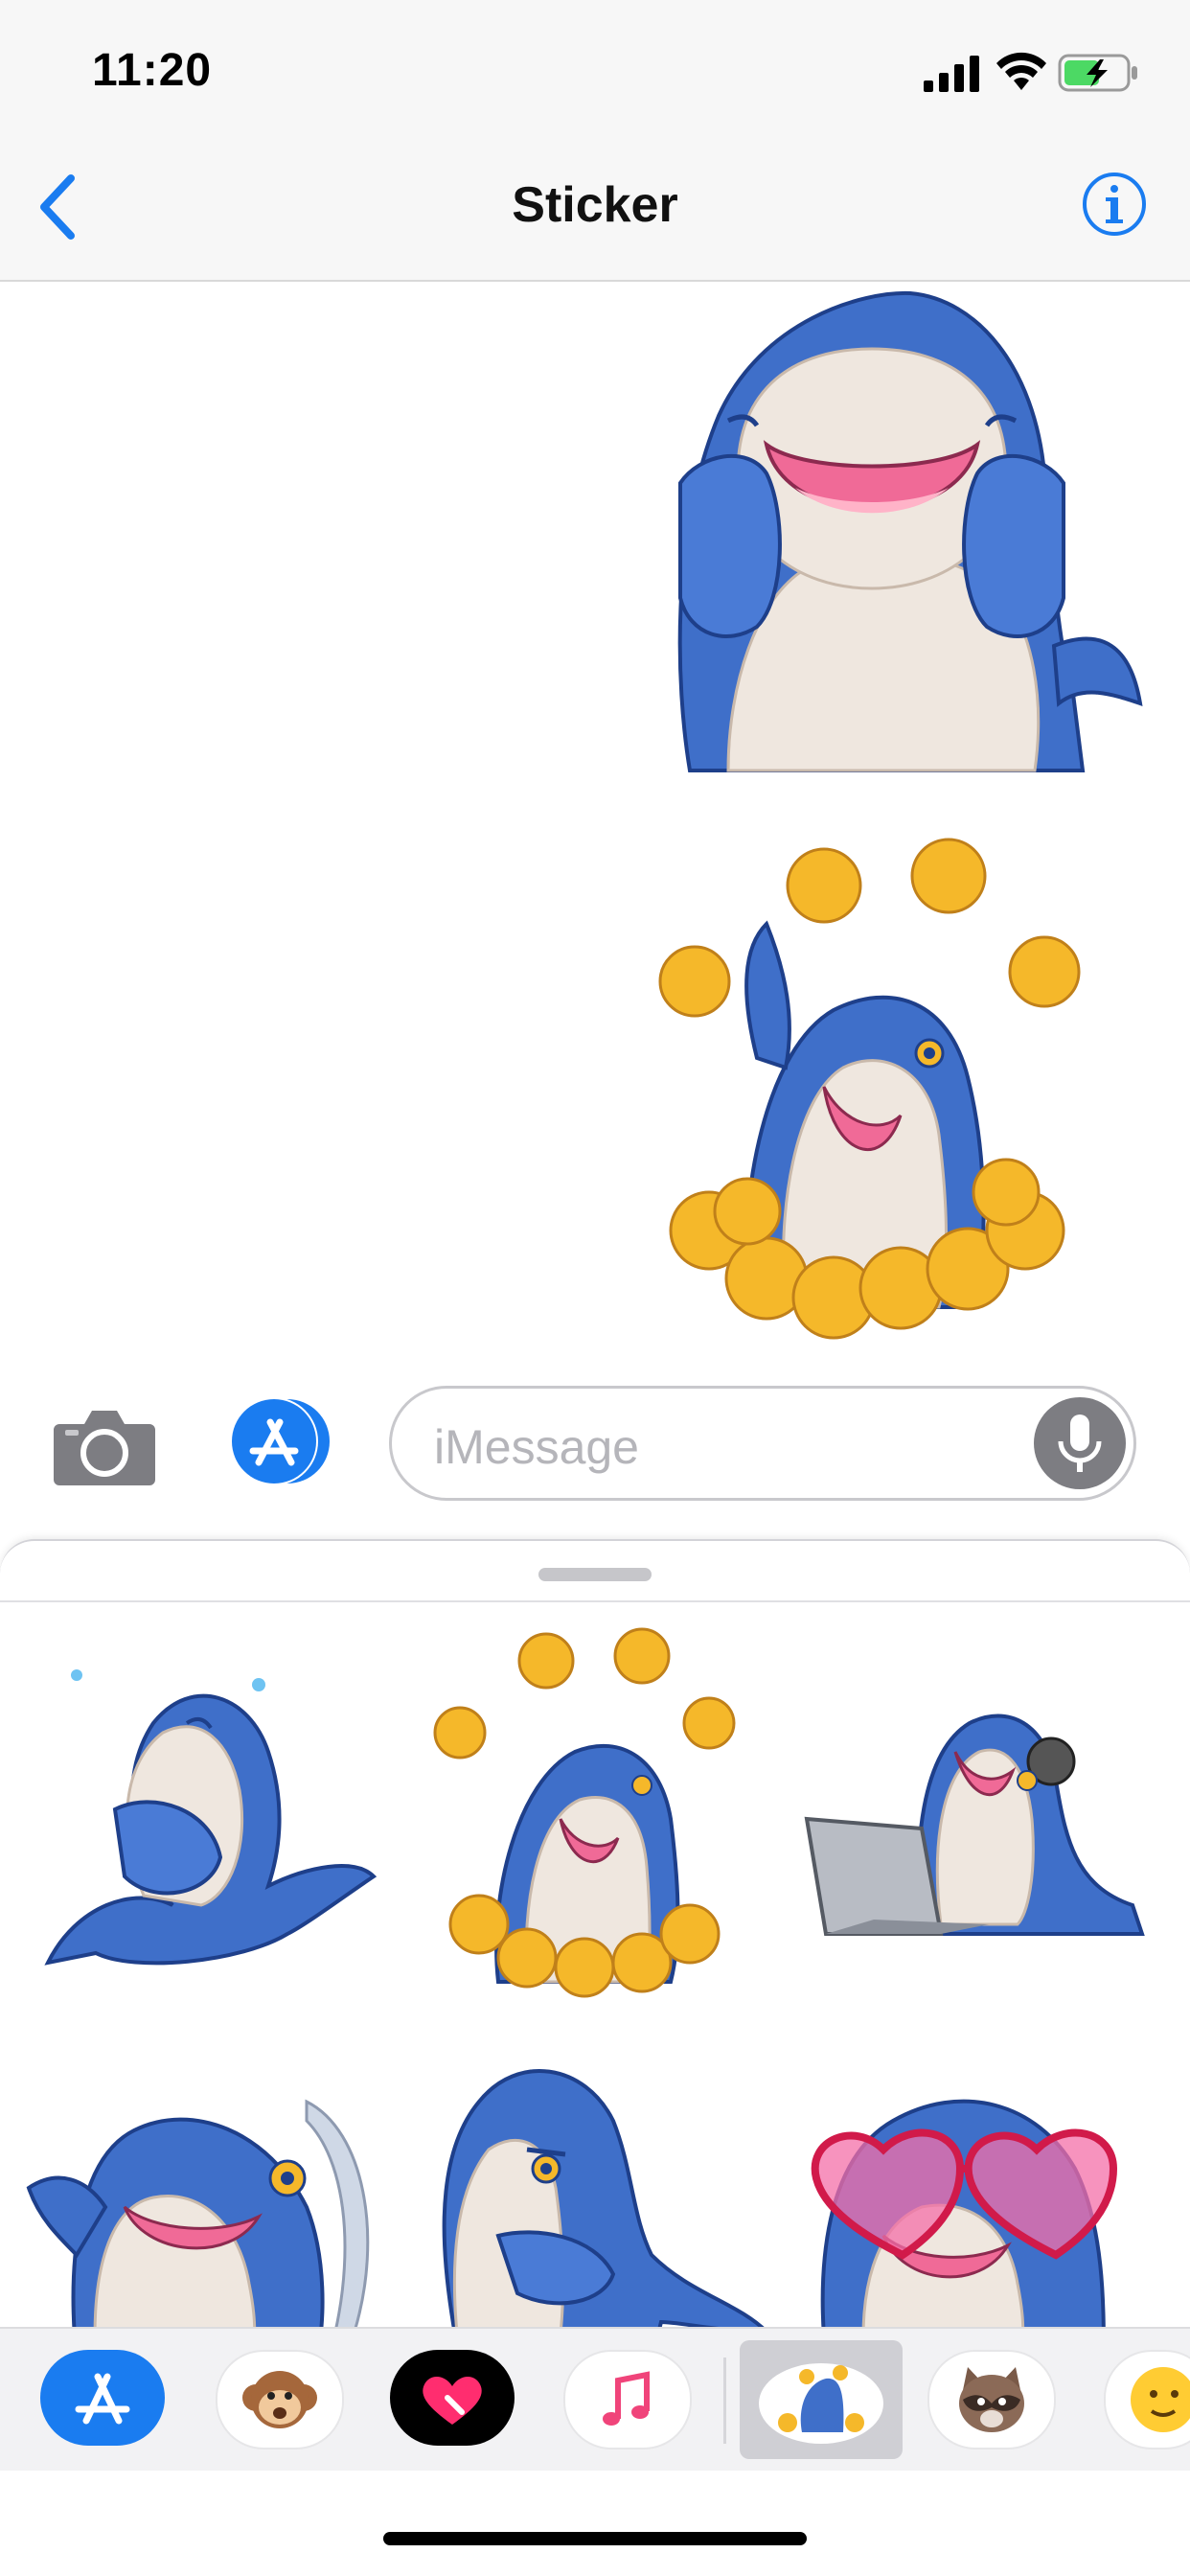  What do you see at coordinates (105, 1444) in the screenshot?
I see `camera-button` at bounding box center [105, 1444].